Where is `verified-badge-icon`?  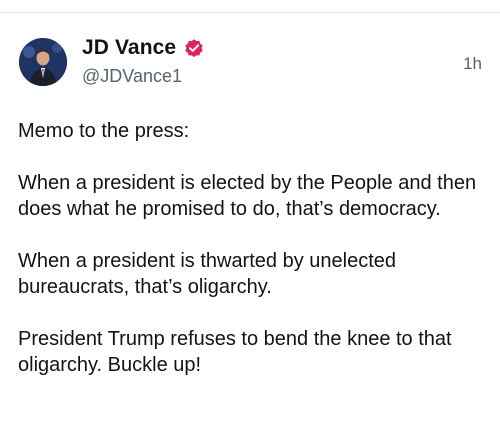 verified-badge-icon is located at coordinates (194, 48).